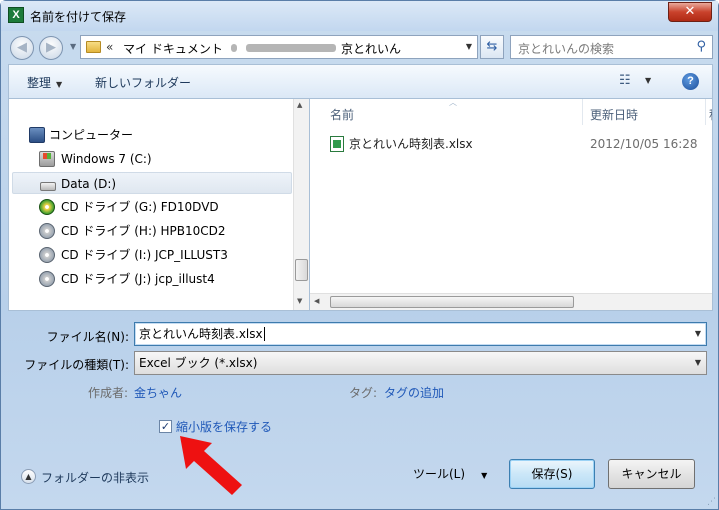 This screenshot has height=510, width=719. What do you see at coordinates (363, 393) in the screenshot?
I see `tags-label: タグ:` at bounding box center [363, 393].